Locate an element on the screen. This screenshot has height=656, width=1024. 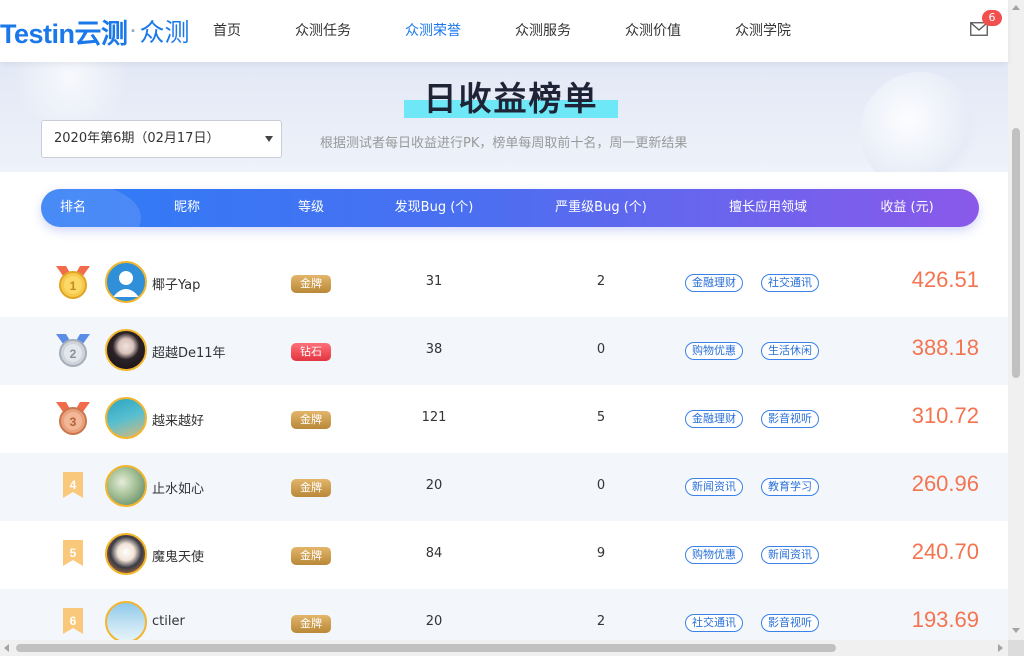
caret-down-icon is located at coordinates (269, 139).